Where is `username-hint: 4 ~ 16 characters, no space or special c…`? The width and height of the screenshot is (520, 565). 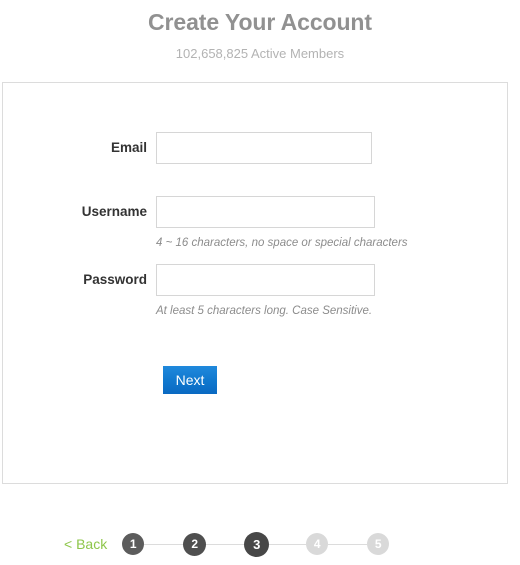 username-hint: 4 ~ 16 characters, no space or special c… is located at coordinates (282, 243).